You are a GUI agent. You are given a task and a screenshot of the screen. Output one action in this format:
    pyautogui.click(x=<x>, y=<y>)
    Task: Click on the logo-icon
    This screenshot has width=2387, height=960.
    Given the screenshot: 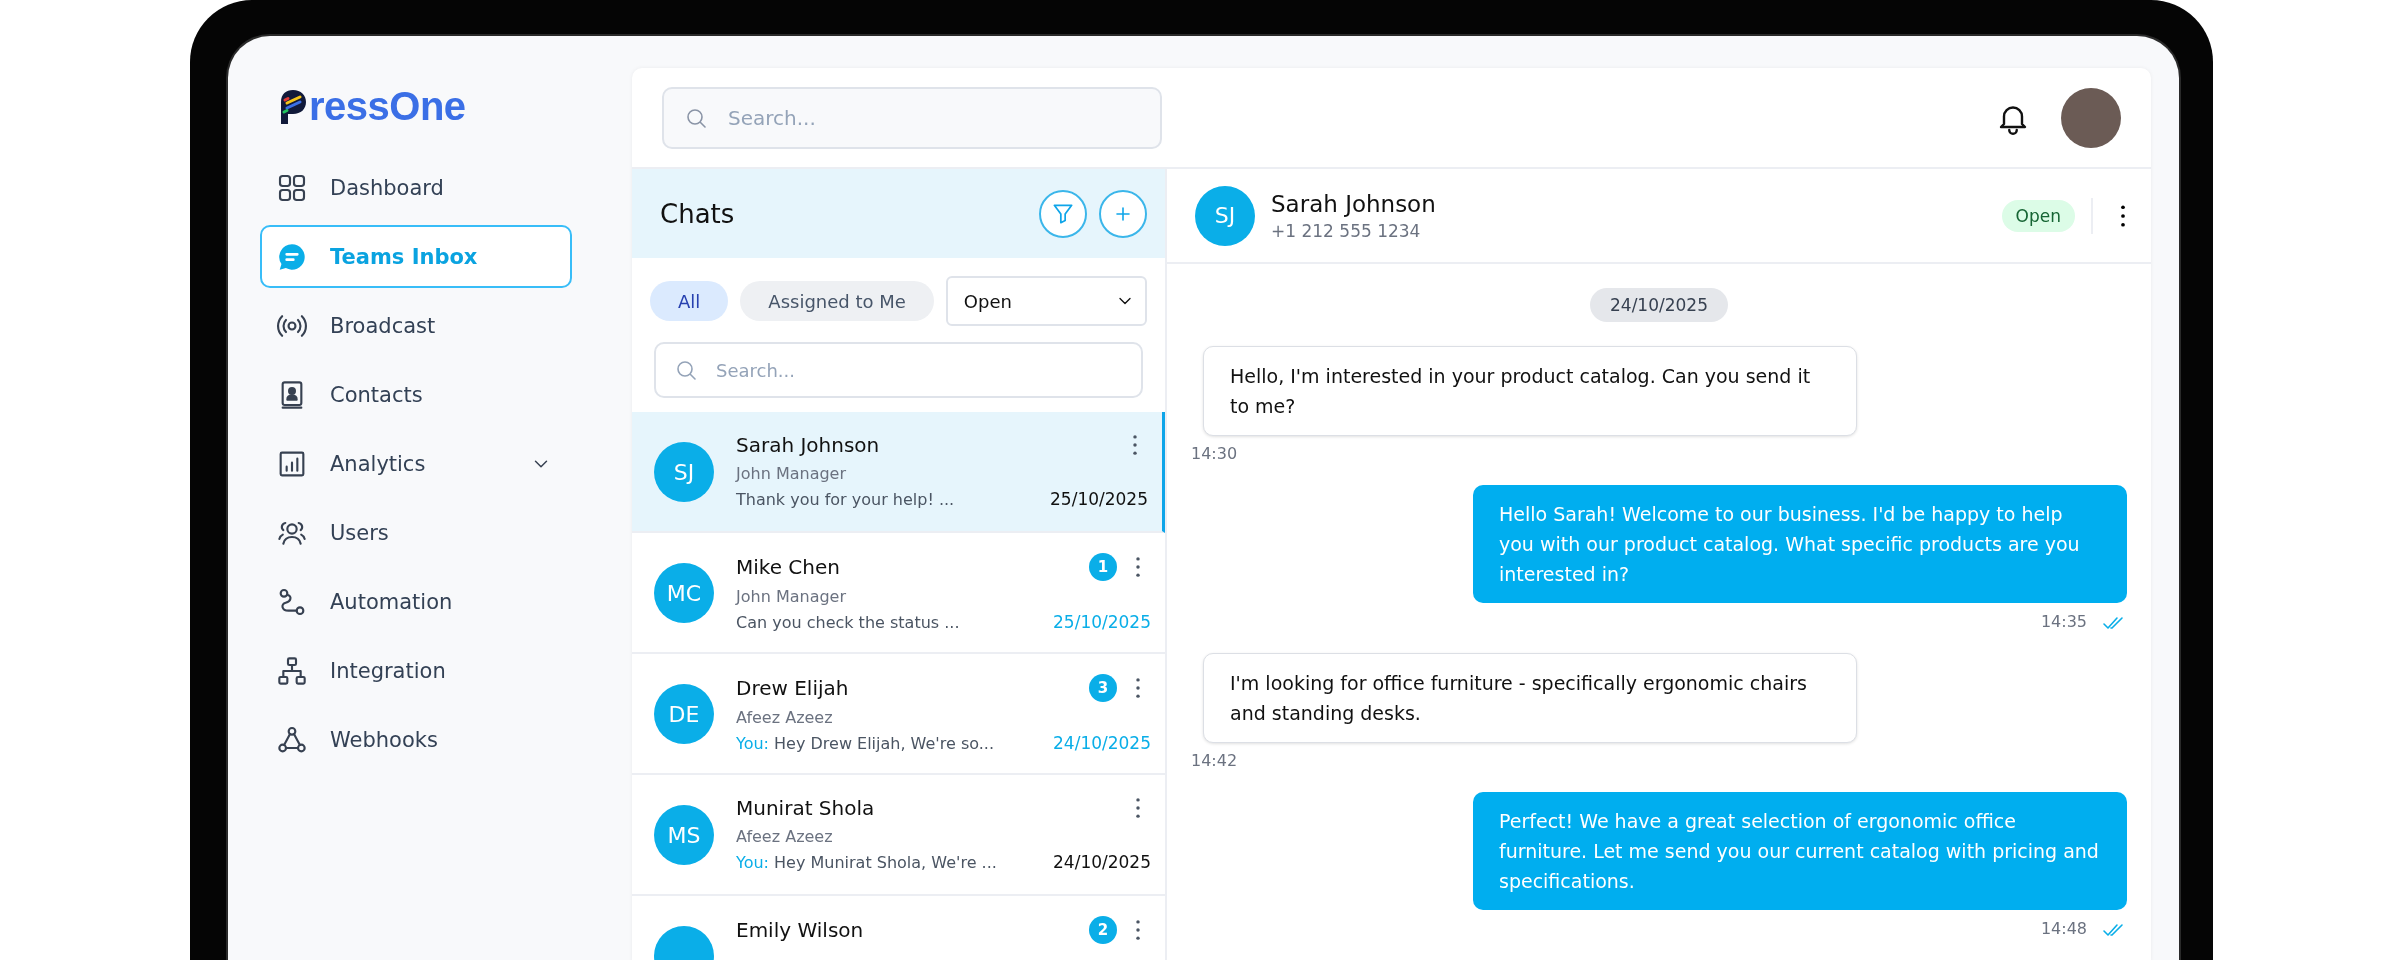 What is the action you would take?
    pyautogui.click(x=293, y=107)
    